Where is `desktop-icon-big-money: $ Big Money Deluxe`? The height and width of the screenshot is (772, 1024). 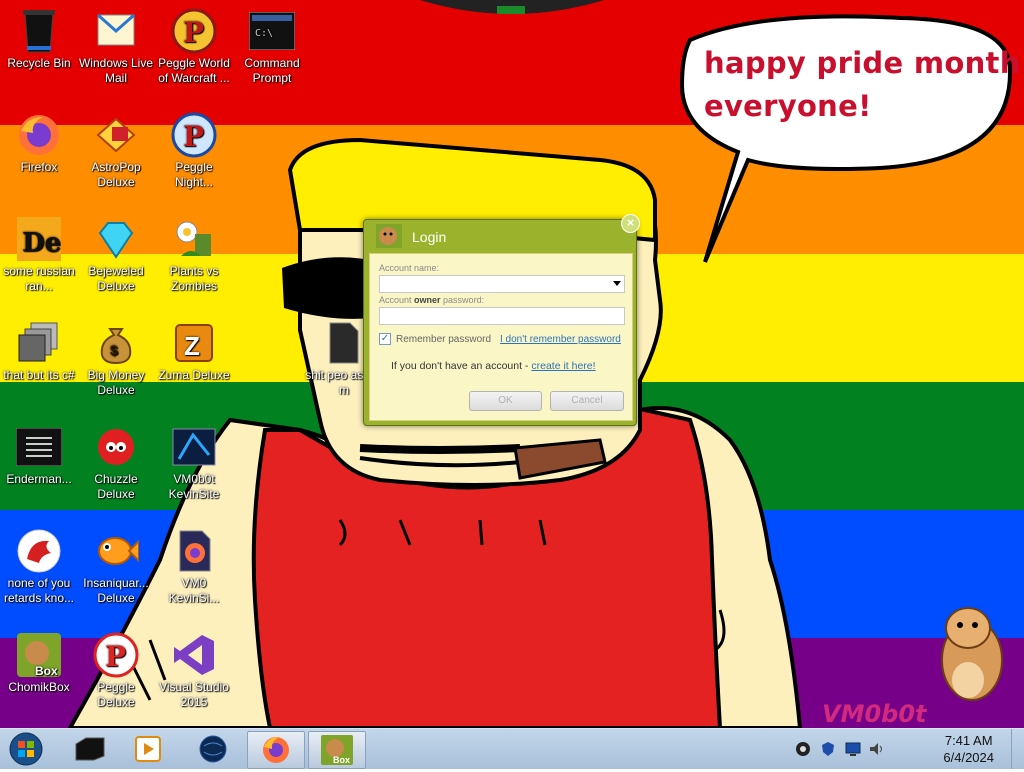 desktop-icon-big-money: $ Big Money Deluxe is located at coordinates (116, 359).